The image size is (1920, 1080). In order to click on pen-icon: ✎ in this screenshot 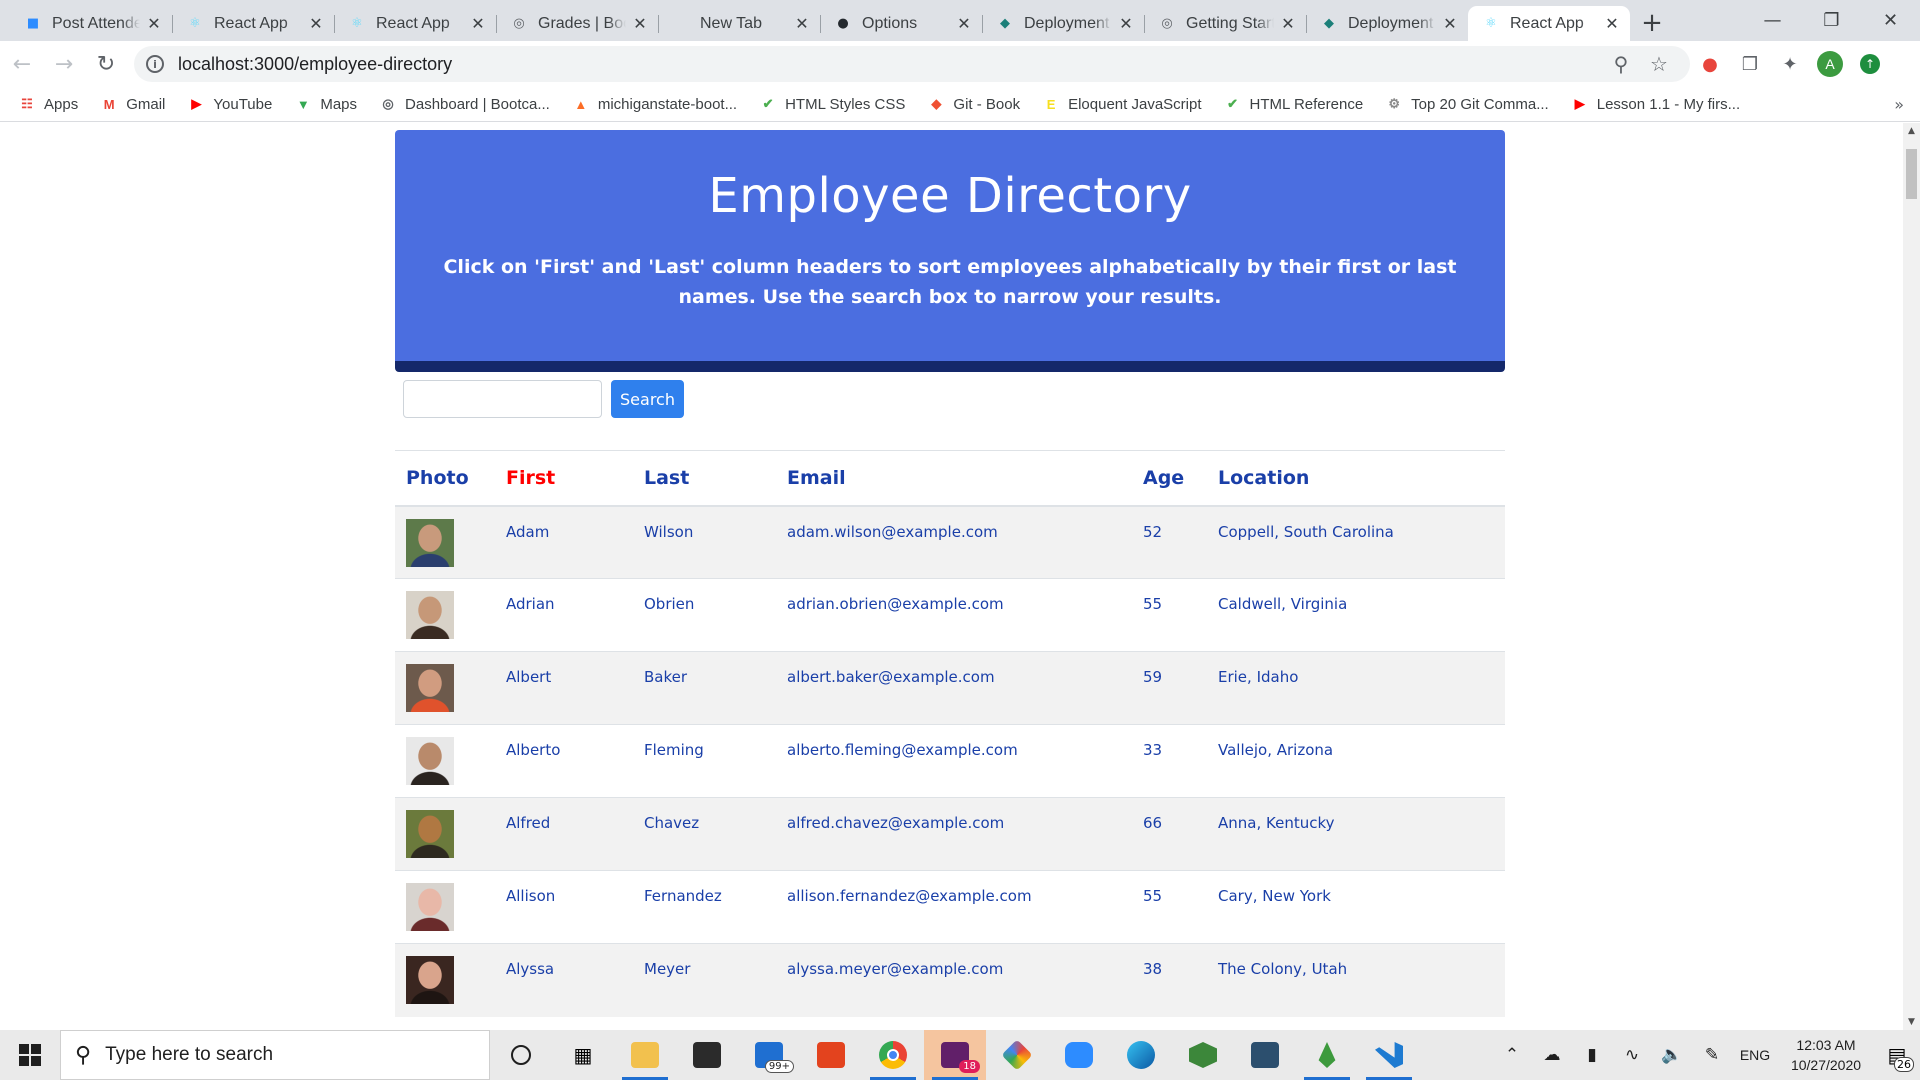, I will do `click(1712, 1055)`.